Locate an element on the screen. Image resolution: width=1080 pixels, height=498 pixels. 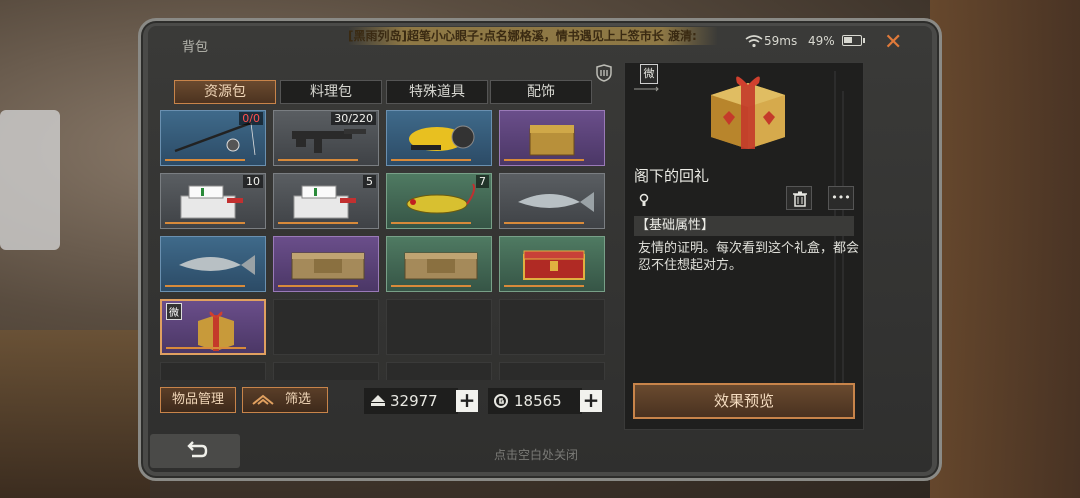
treasure-chest-icon is located at coordinates (552, 140).